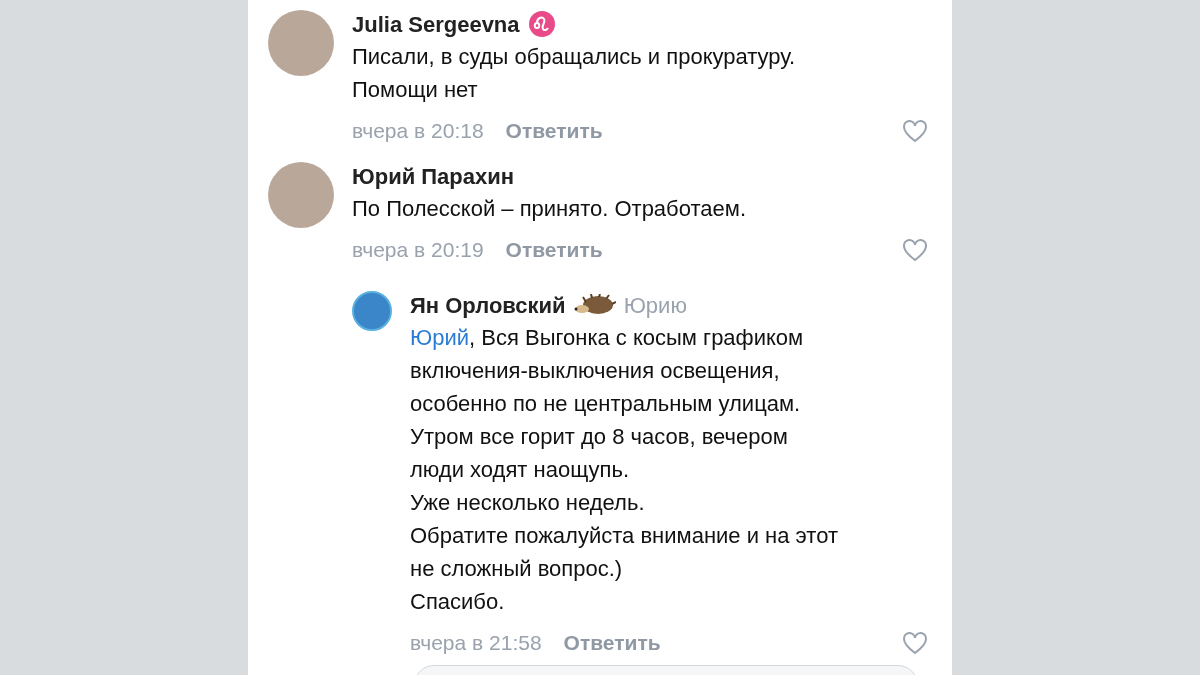 This screenshot has width=1200, height=675. Describe the element at coordinates (433, 176) in the screenshot. I see `author-name: Юрий Парахин` at that location.